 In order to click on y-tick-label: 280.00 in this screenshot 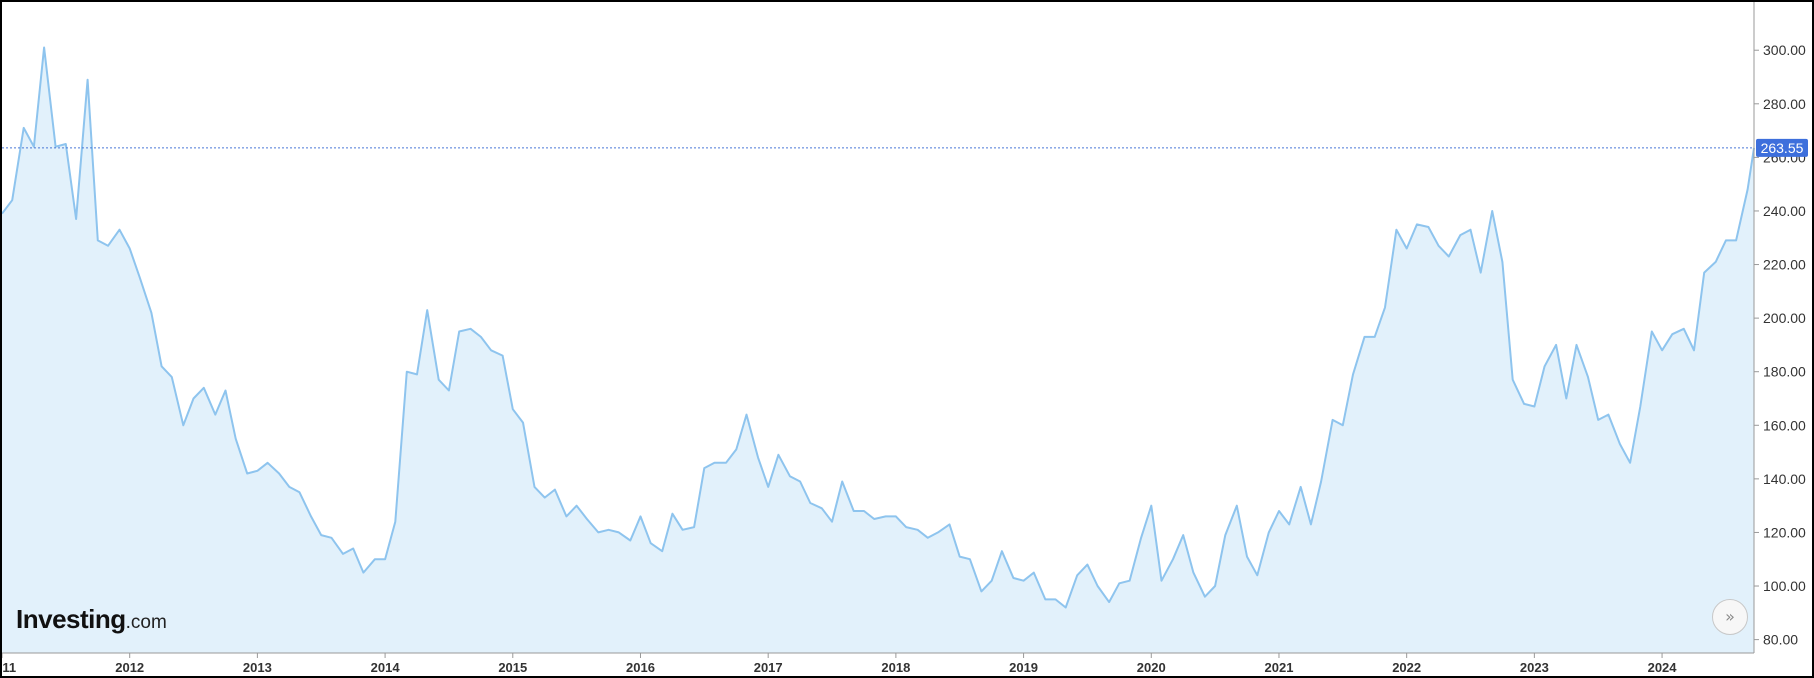, I will do `click(1784, 104)`.